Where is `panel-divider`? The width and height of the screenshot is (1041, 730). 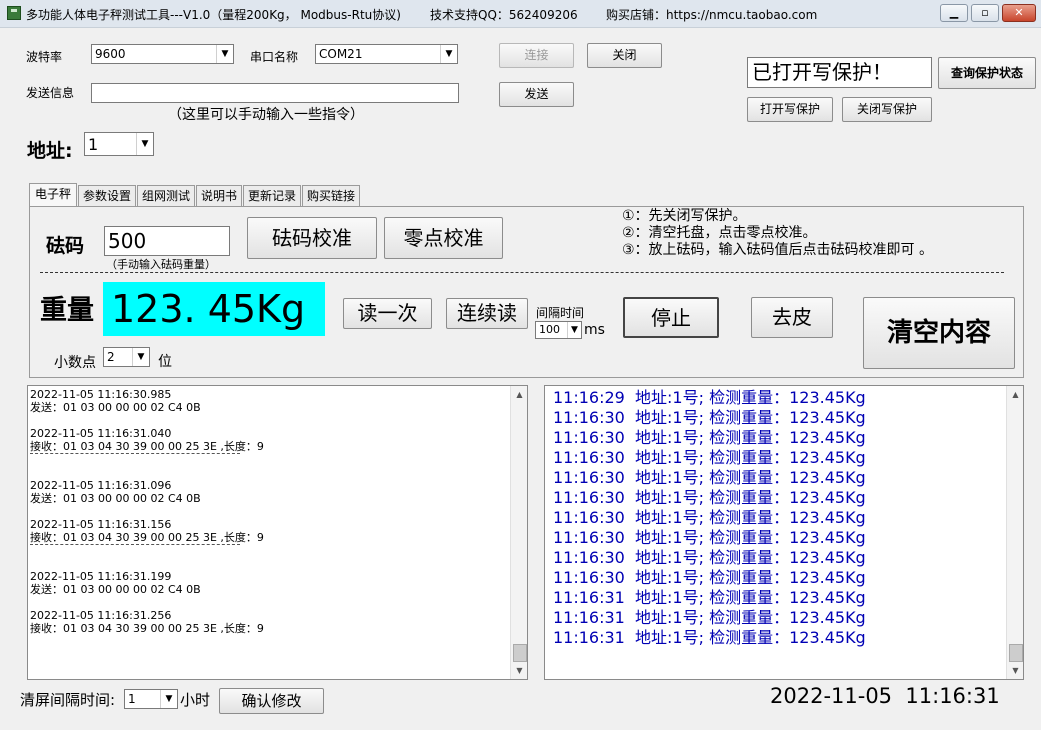
panel-divider is located at coordinates (522, 272).